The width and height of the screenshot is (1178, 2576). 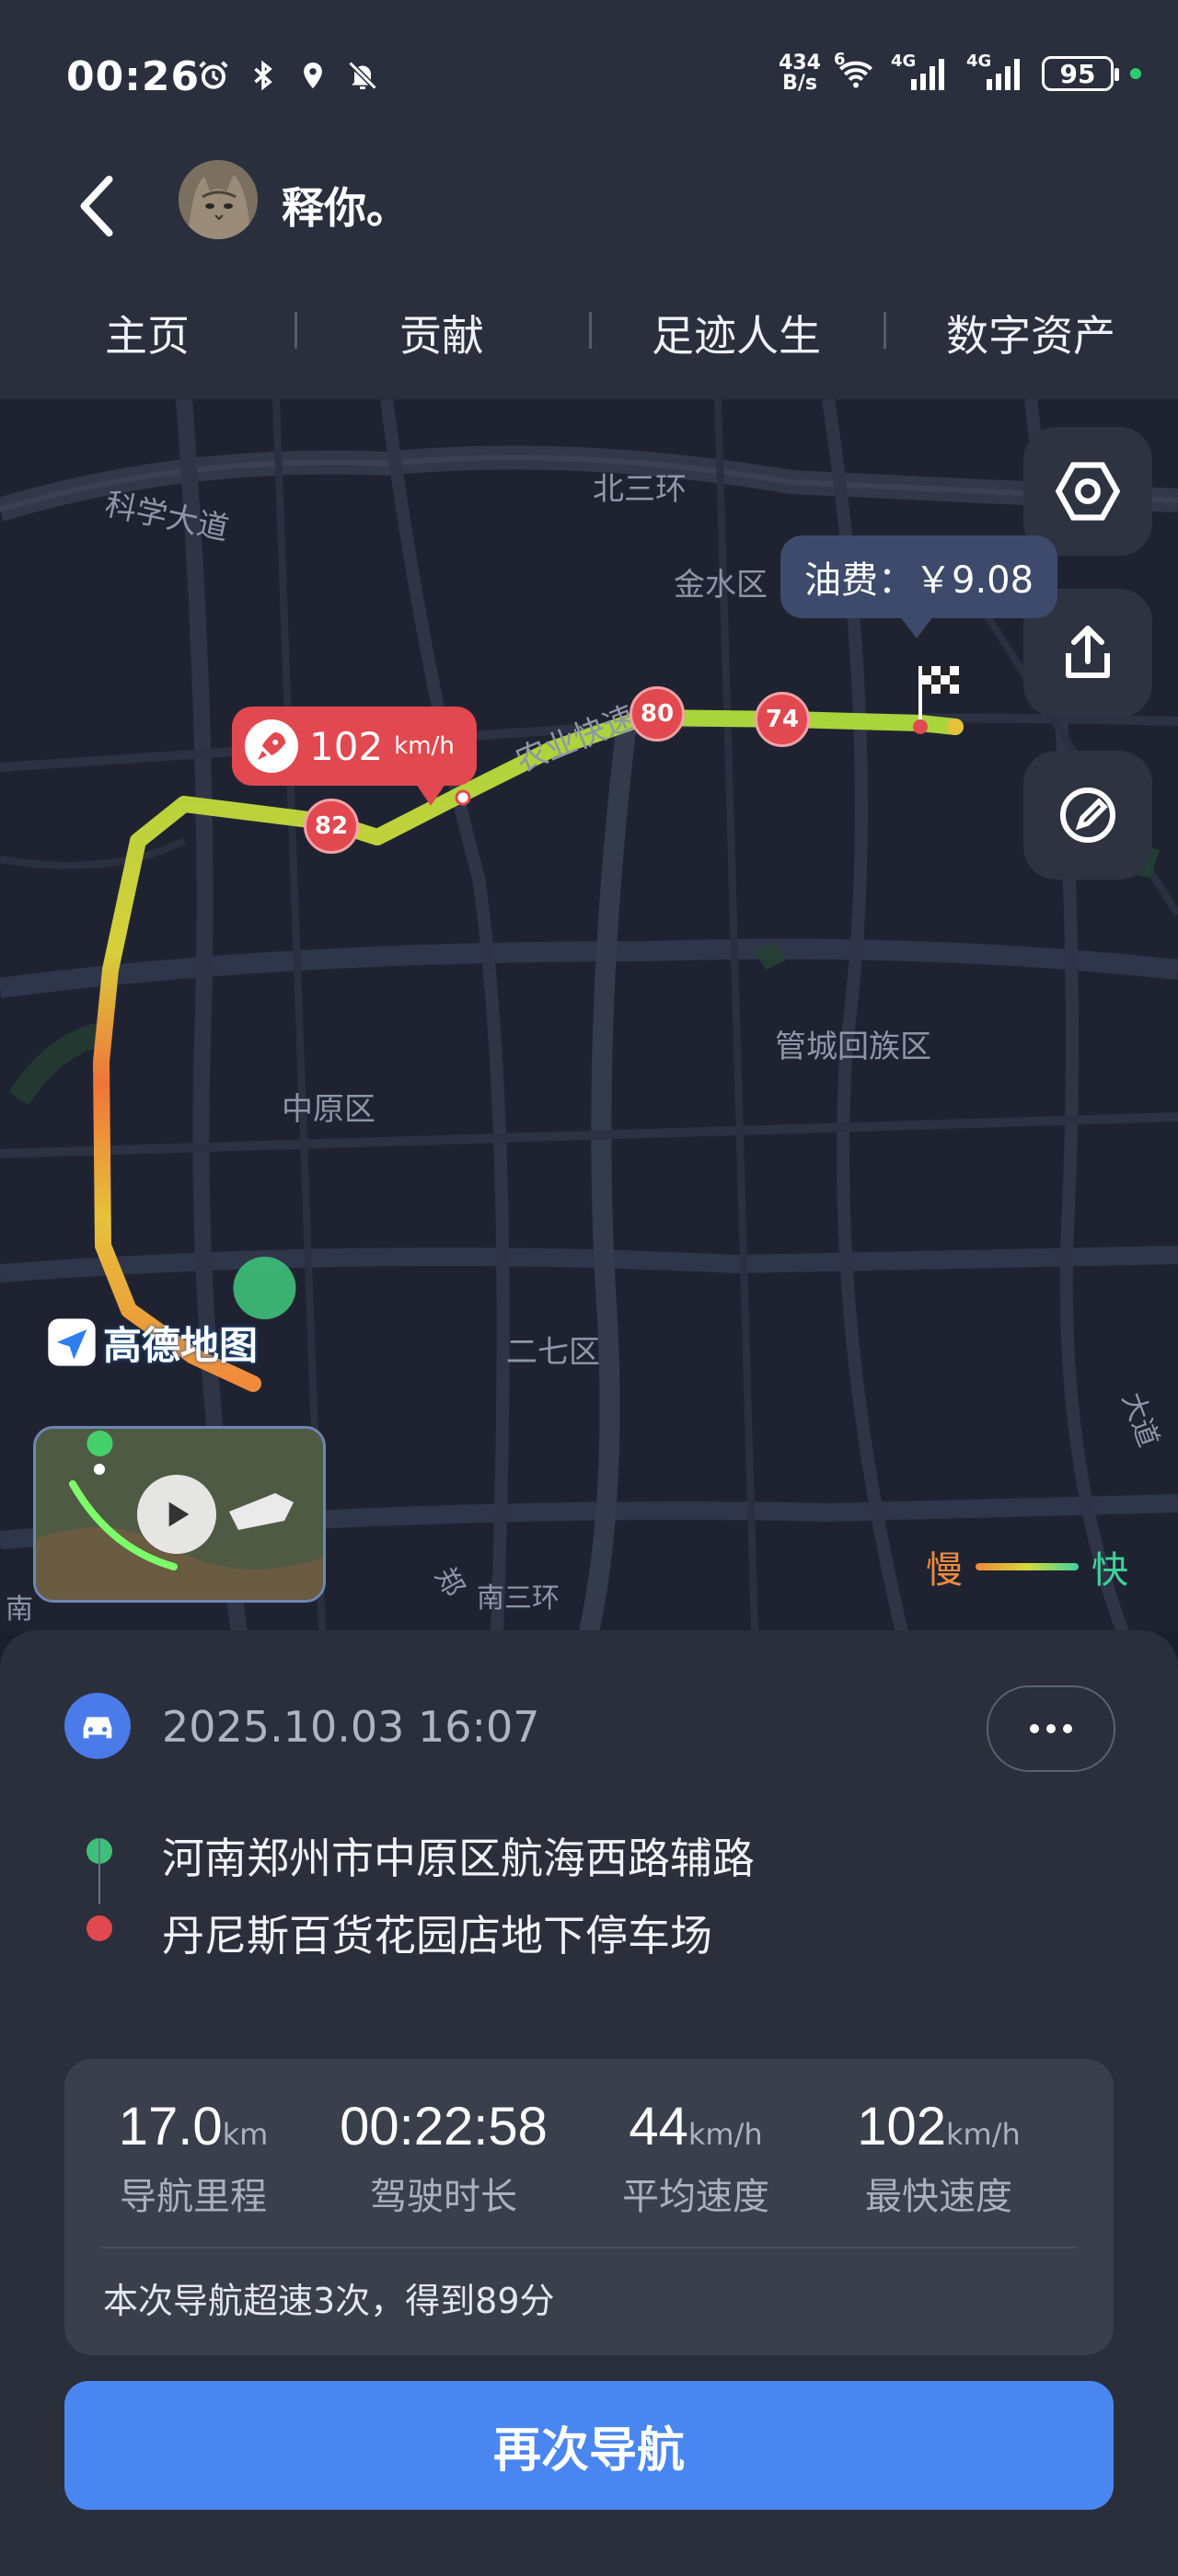 What do you see at coordinates (1088, 492) in the screenshot?
I see `hexagon-settings-icon` at bounding box center [1088, 492].